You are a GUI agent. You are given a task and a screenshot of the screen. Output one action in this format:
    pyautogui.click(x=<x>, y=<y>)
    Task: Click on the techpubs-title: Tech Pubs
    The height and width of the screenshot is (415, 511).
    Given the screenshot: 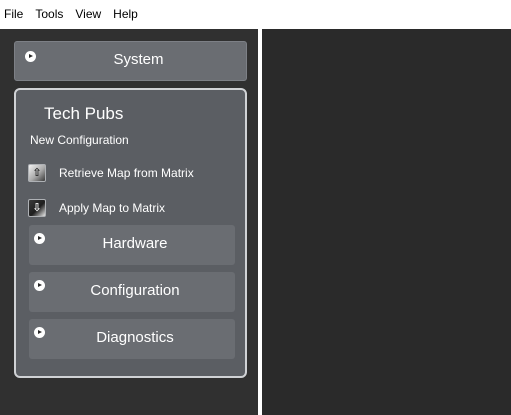 What is the action you would take?
    pyautogui.click(x=84, y=113)
    